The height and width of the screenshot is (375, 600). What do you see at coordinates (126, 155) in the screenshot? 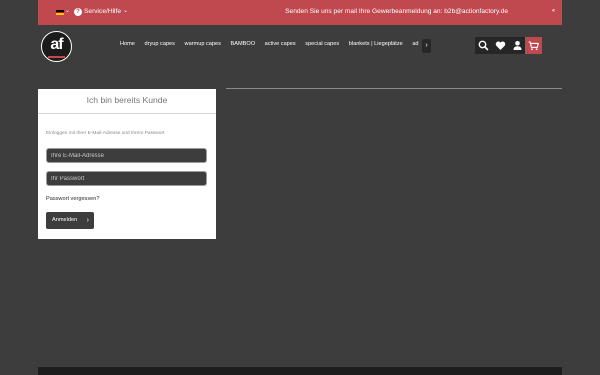
I see `email-field` at bounding box center [126, 155].